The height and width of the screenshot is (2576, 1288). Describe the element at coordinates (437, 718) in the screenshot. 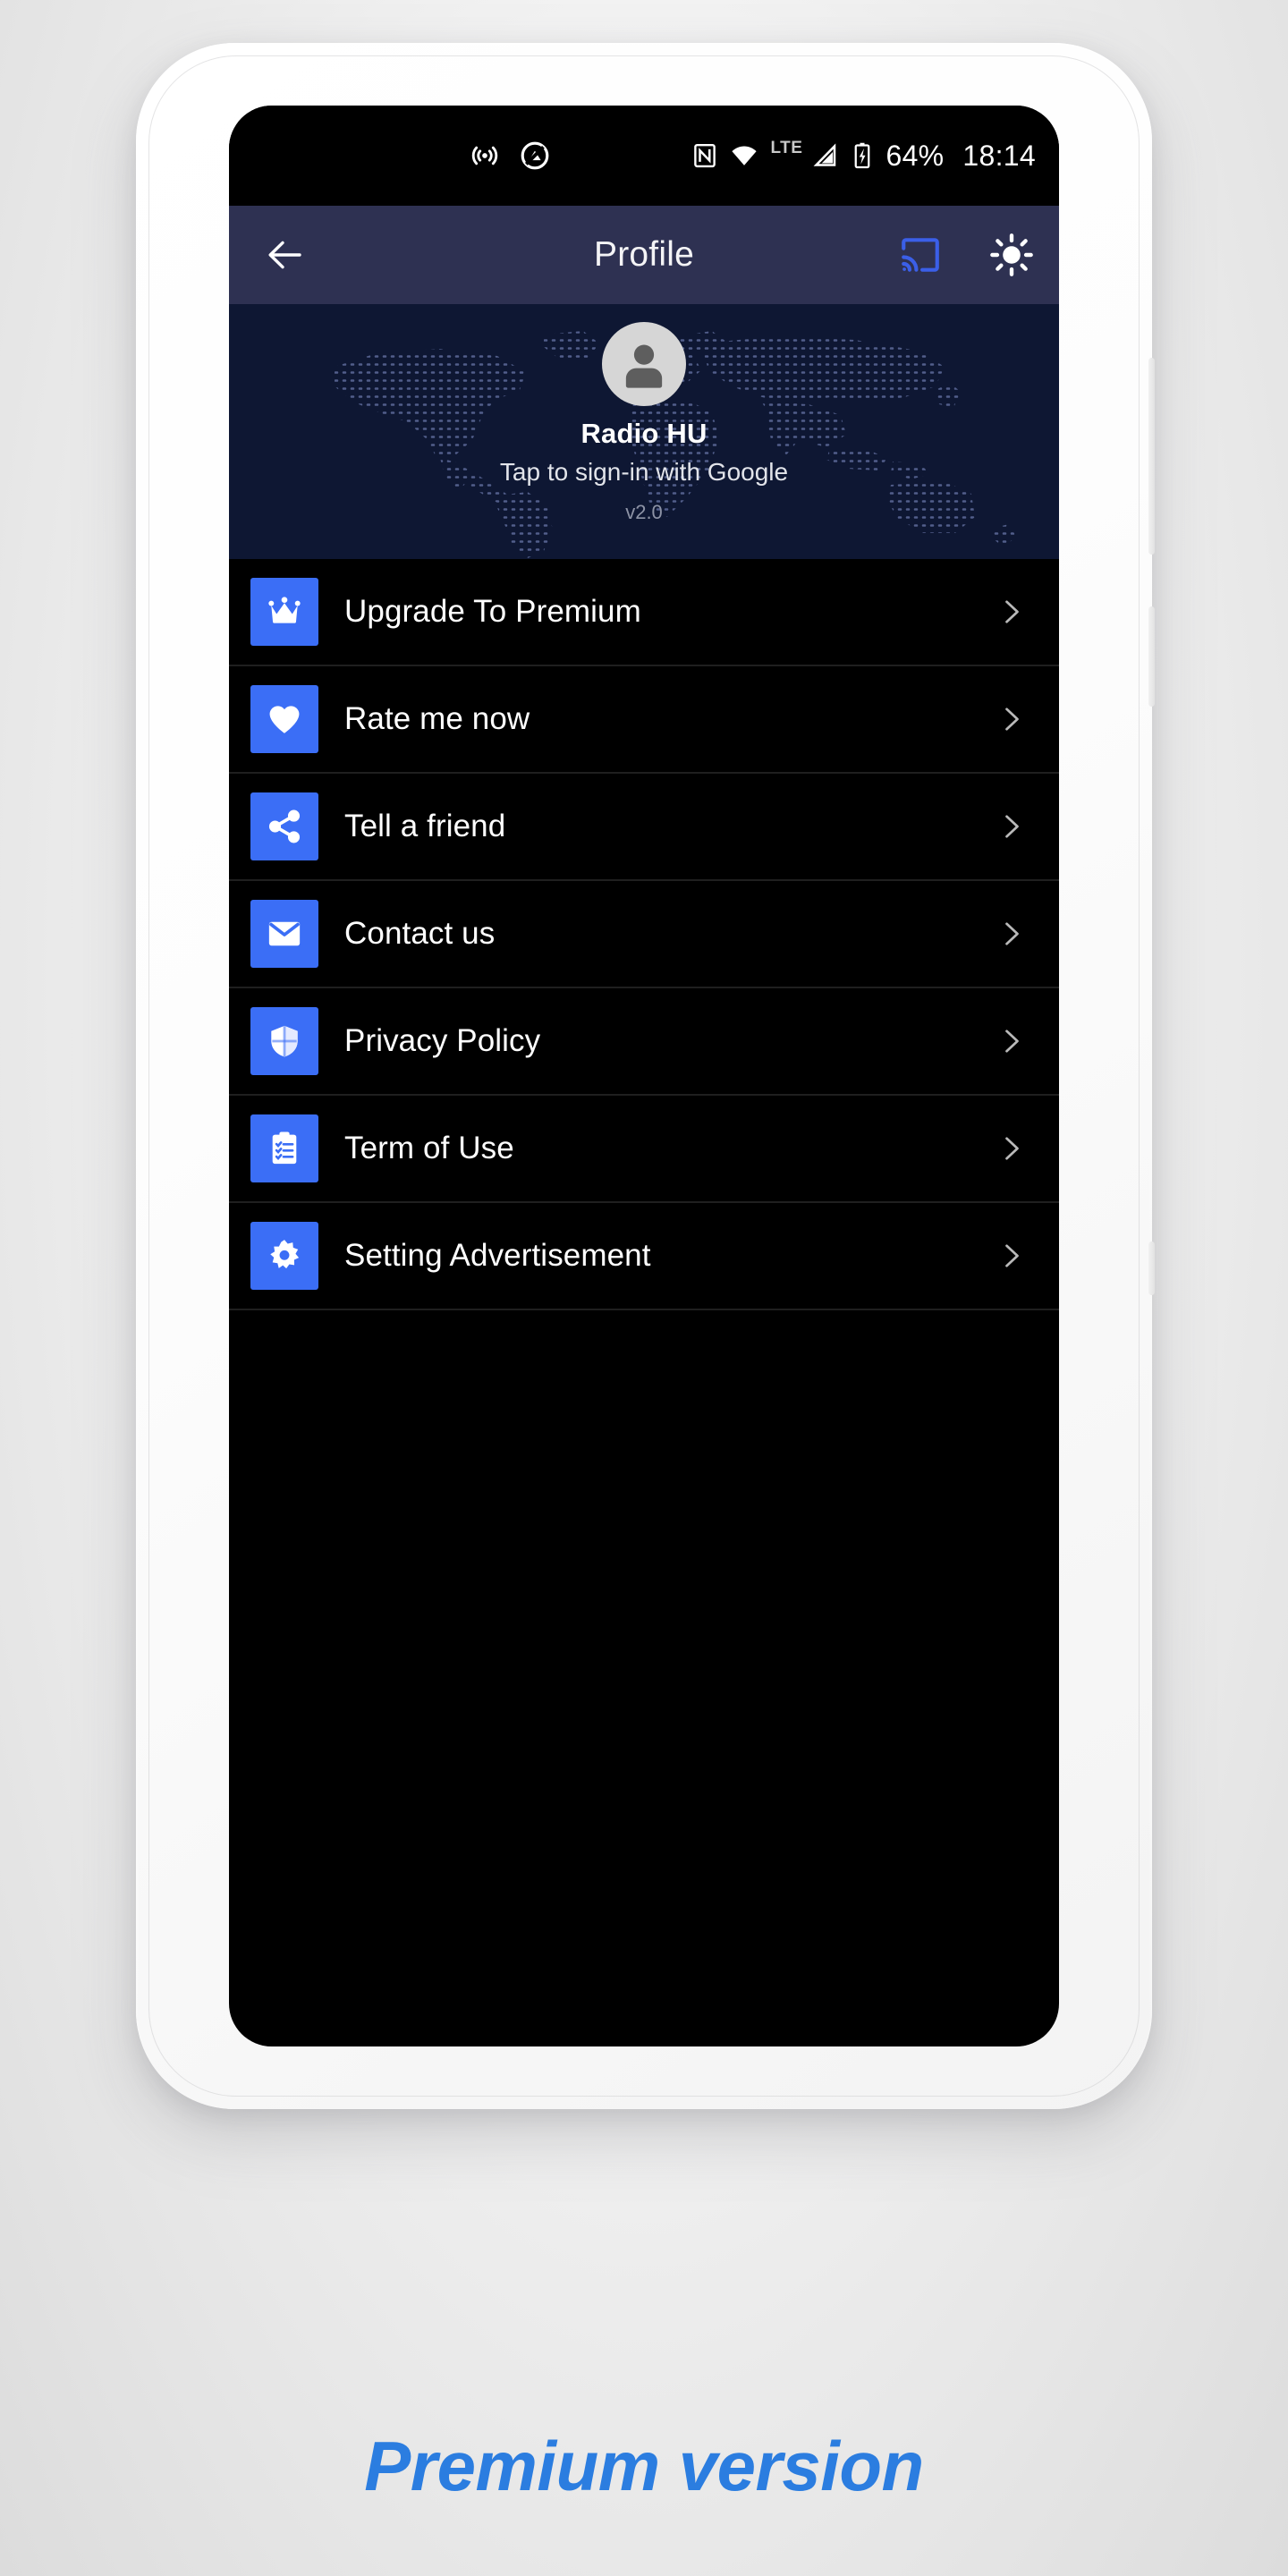

I see `menu-item-label: Rate me now` at that location.